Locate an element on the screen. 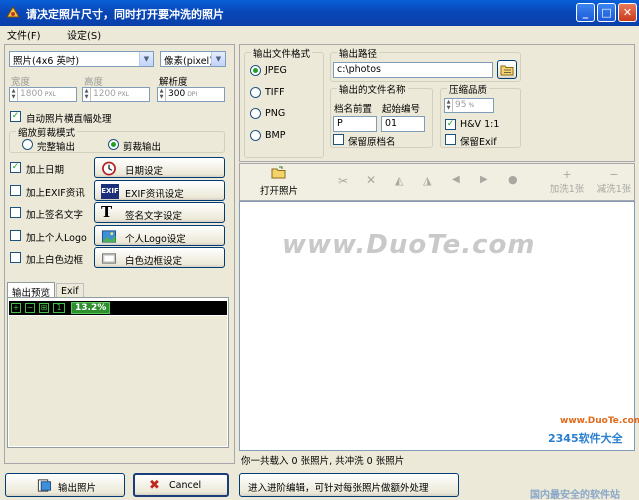  reduce-print-button: − 减洗1张 is located at coordinates (614, 181).